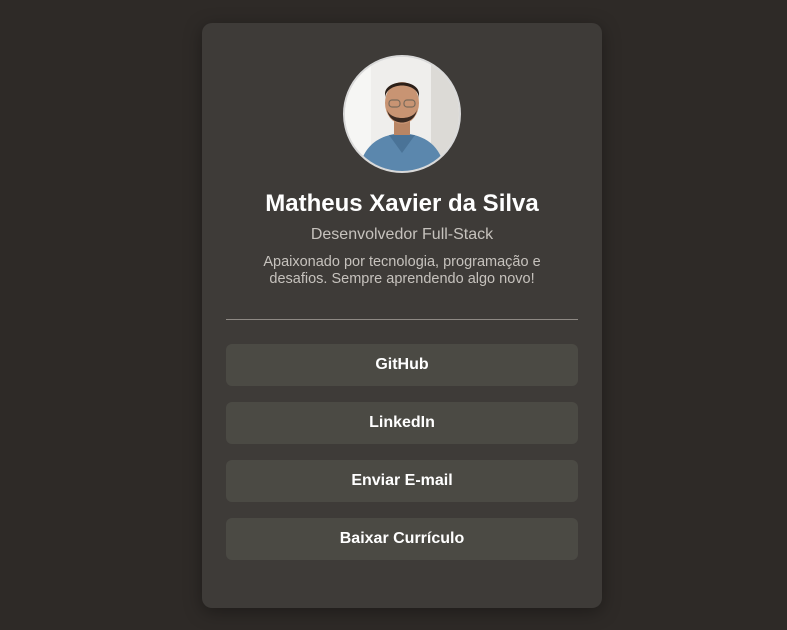  What do you see at coordinates (402, 365) in the screenshot?
I see `github-button: GitHub` at bounding box center [402, 365].